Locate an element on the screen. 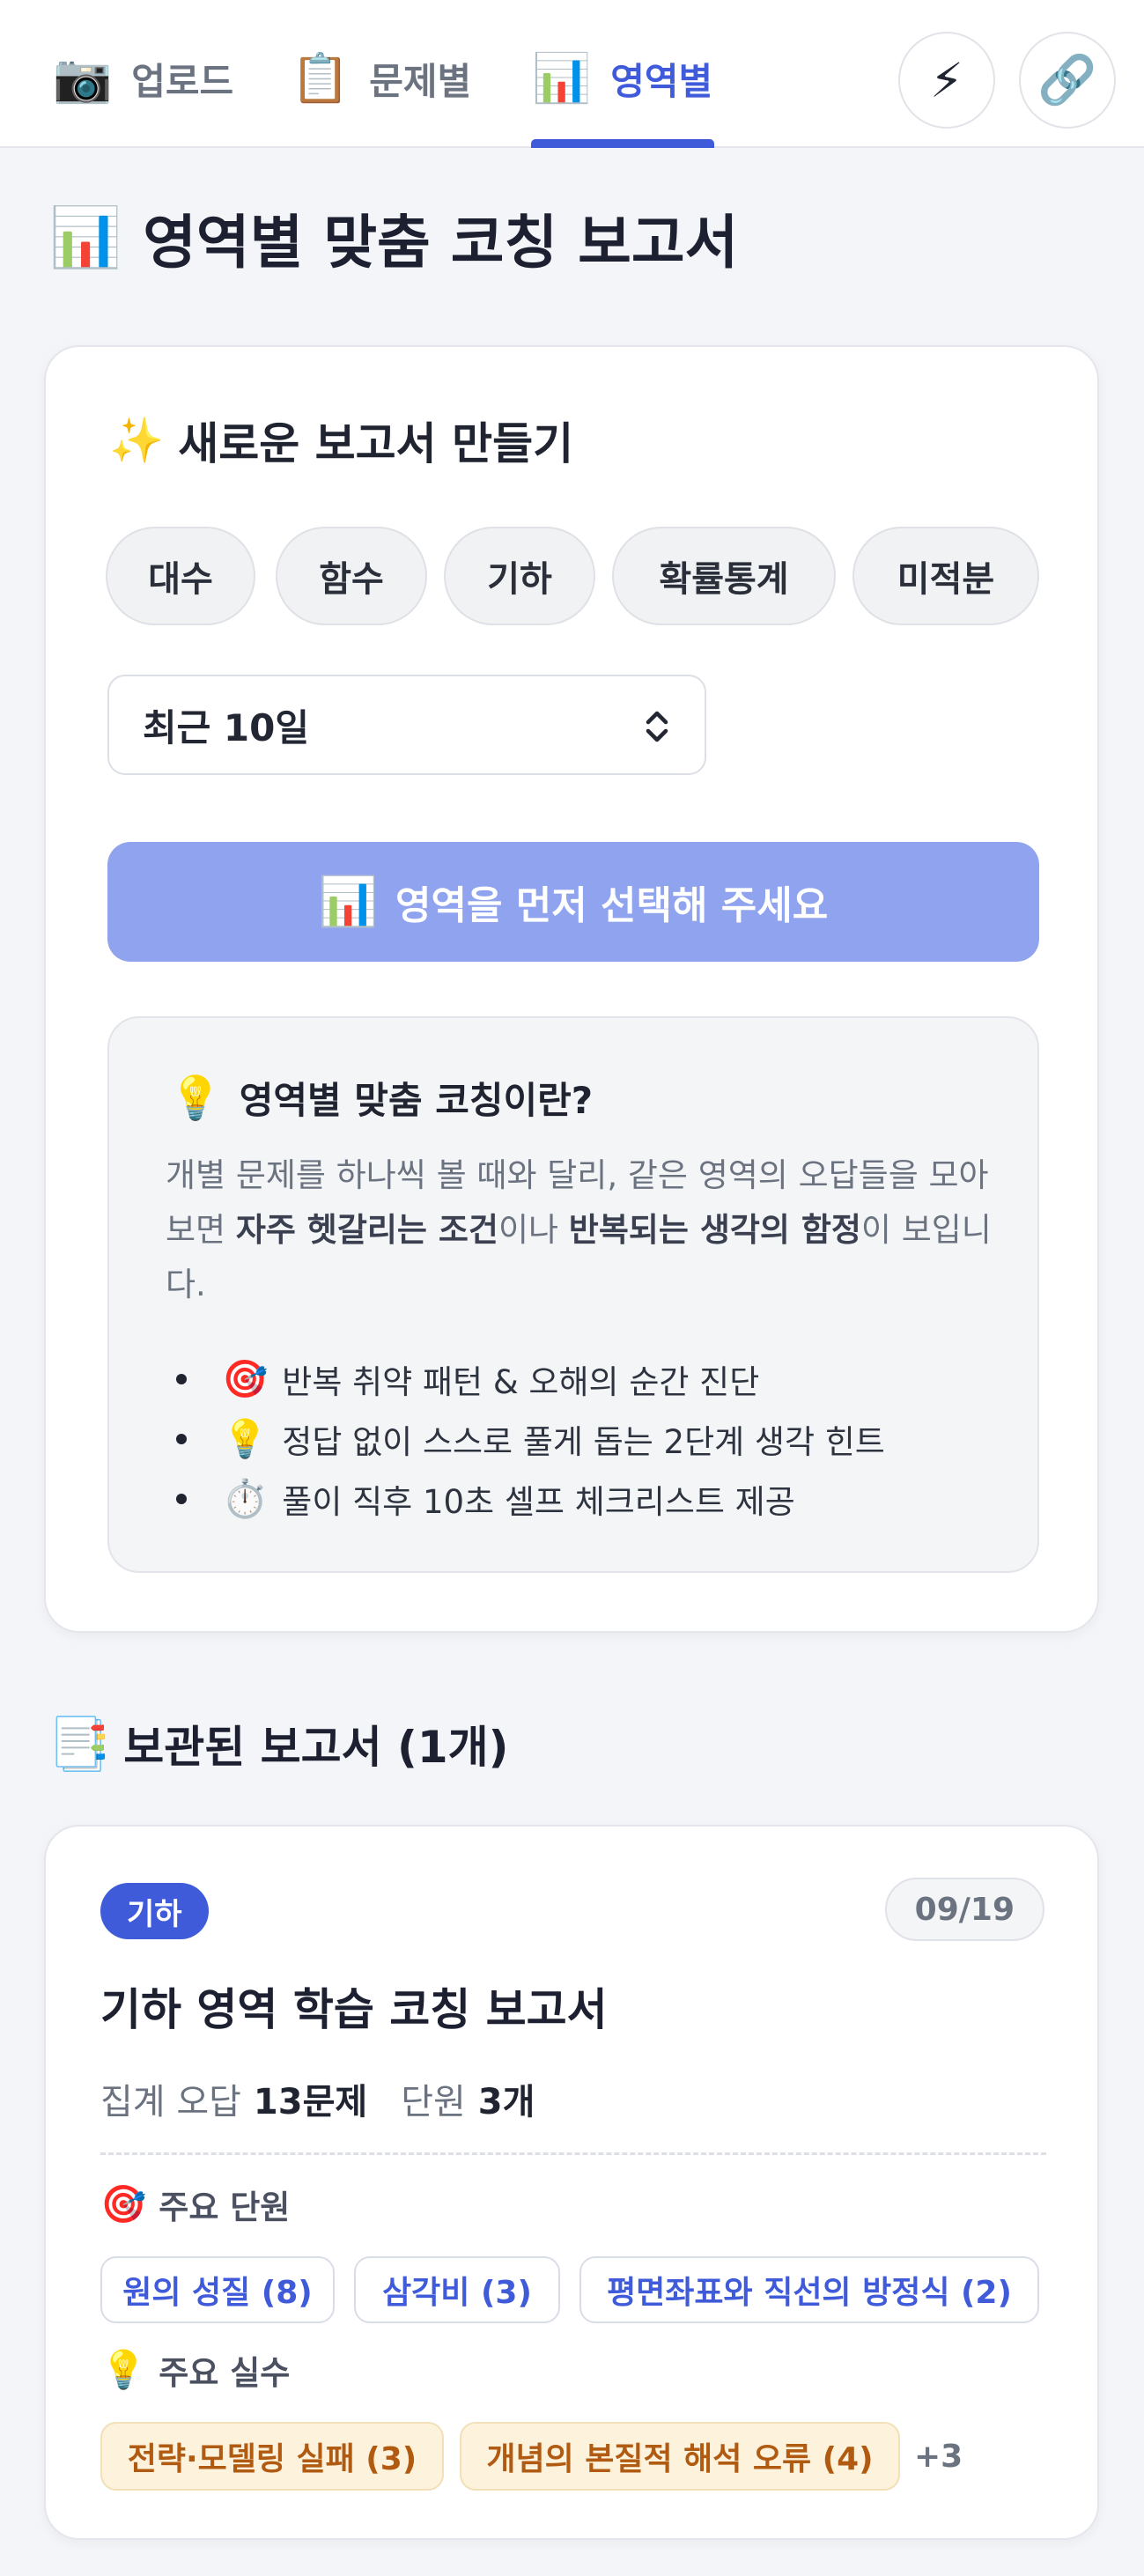 The image size is (1144, 2576). area-chip-algebra: 대수 is located at coordinates (180, 576).